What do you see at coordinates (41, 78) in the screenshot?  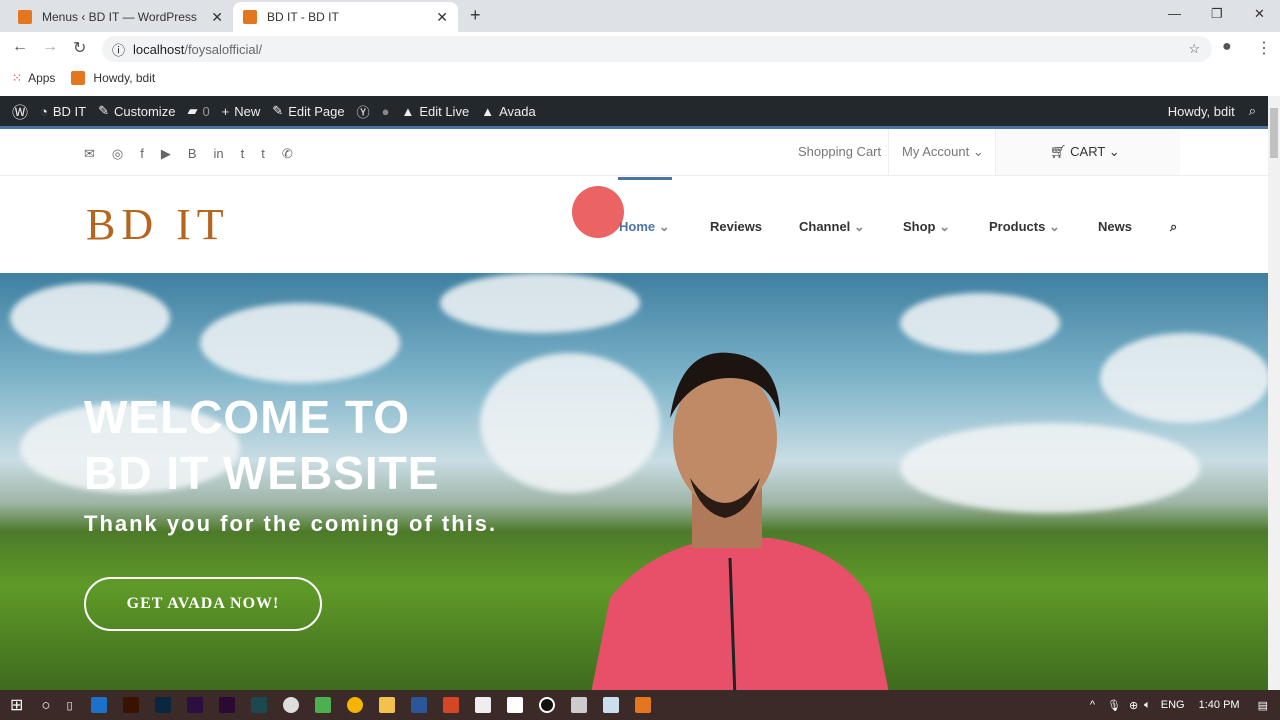 I see `bookmark-apps: Apps` at bounding box center [41, 78].